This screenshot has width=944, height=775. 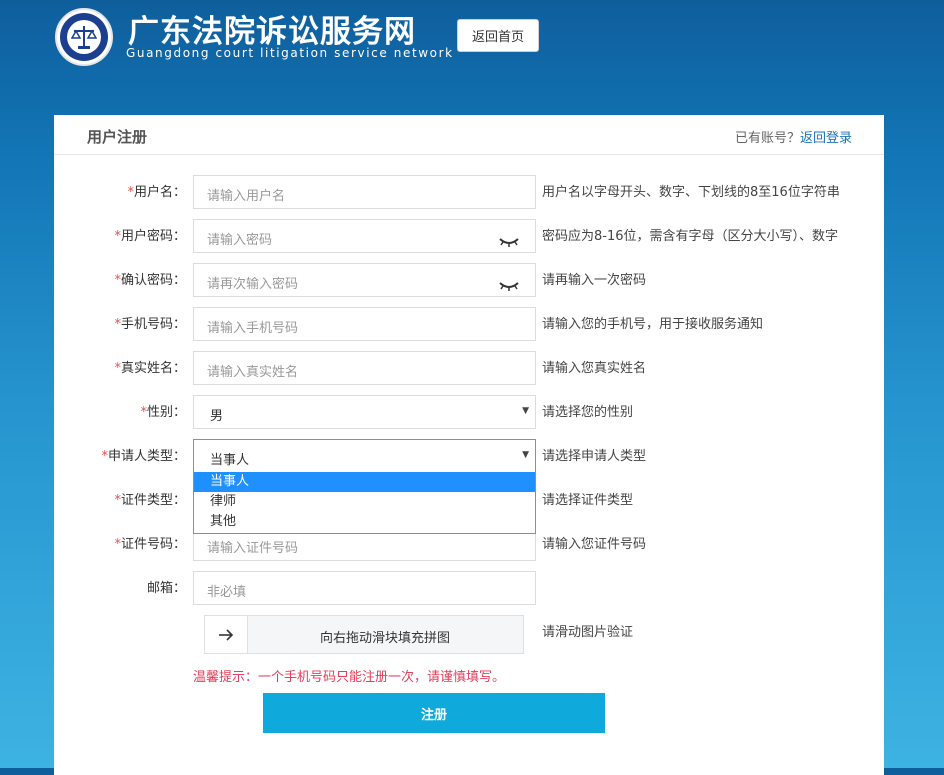 What do you see at coordinates (594, 280) in the screenshot?
I see `confirm-password-hint: 请再输入一次密码` at bounding box center [594, 280].